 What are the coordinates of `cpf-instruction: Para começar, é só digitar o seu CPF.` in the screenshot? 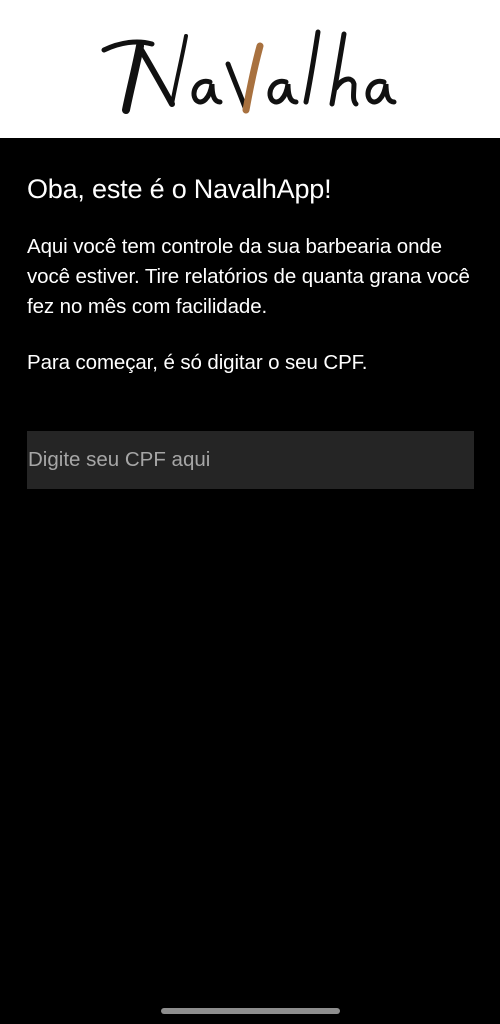 It's located at (197, 362).